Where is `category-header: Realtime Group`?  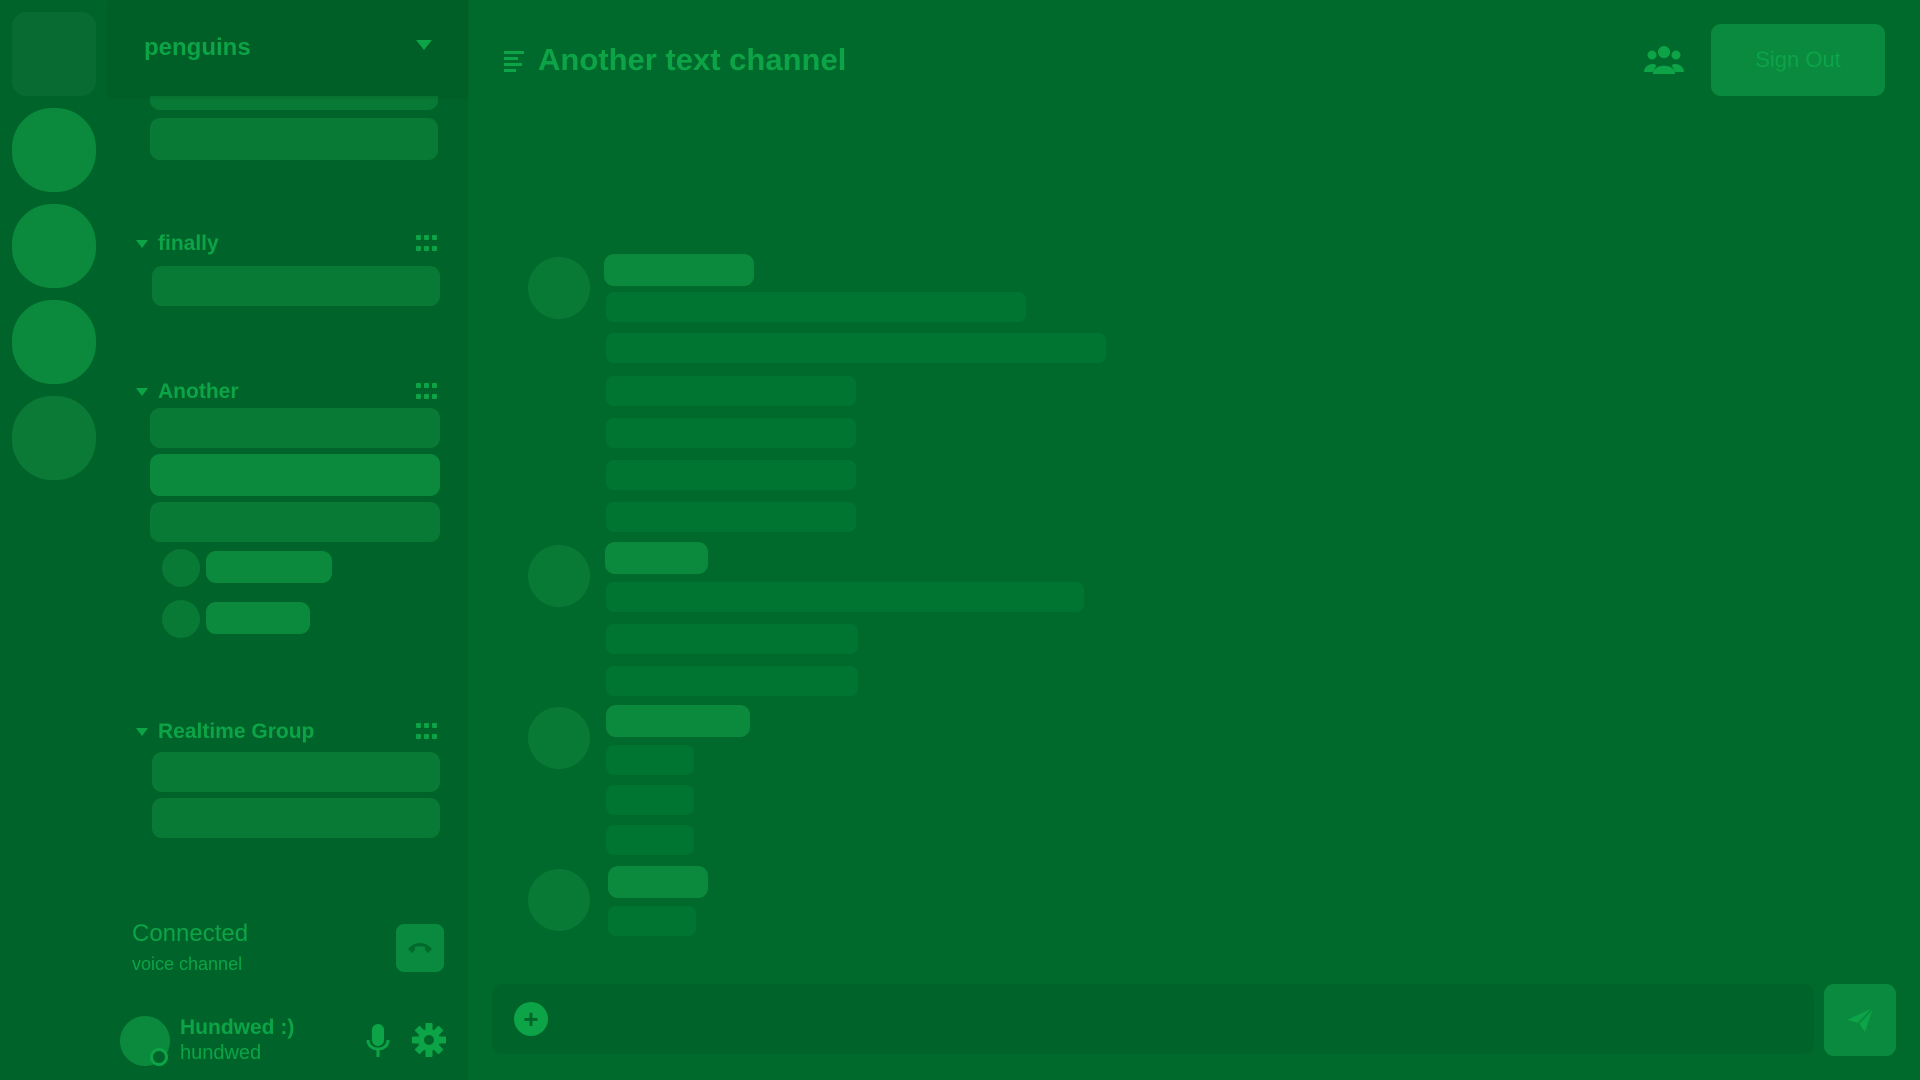 category-header: Realtime Group is located at coordinates (288, 732).